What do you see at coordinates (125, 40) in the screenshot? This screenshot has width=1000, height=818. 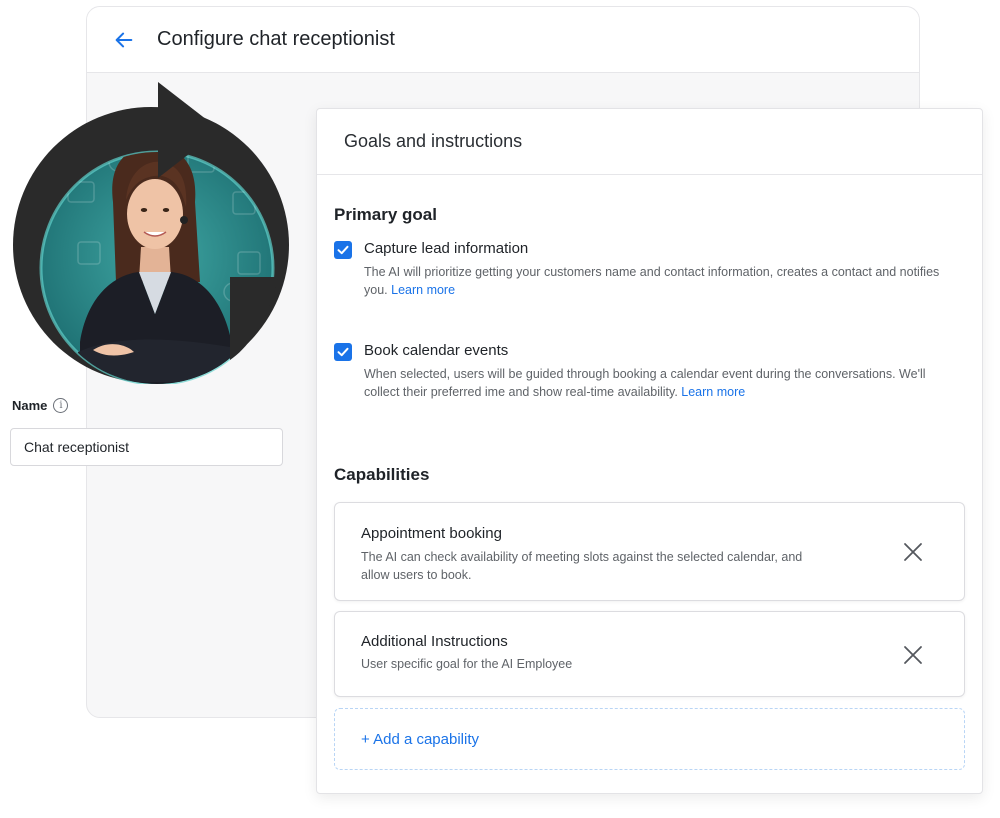 I see `back-arrow-icon` at bounding box center [125, 40].